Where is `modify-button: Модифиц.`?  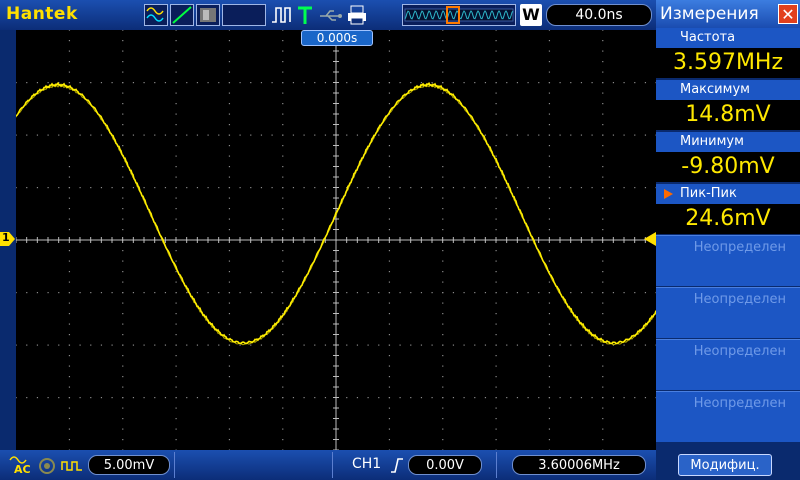
modify-button: Модифиц. is located at coordinates (725, 465).